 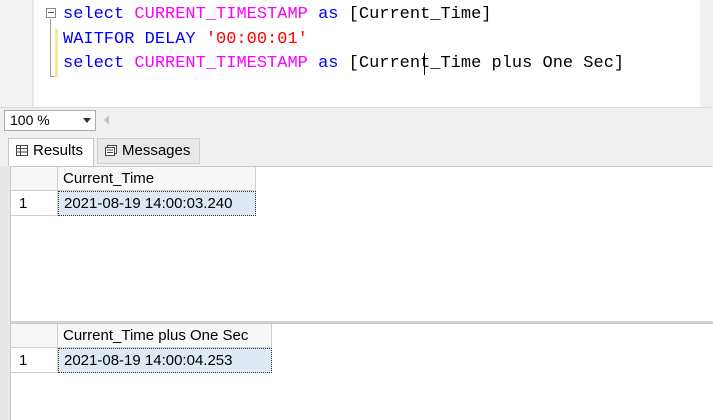 I want to click on zoom-value: 100 %, so click(x=30, y=120).